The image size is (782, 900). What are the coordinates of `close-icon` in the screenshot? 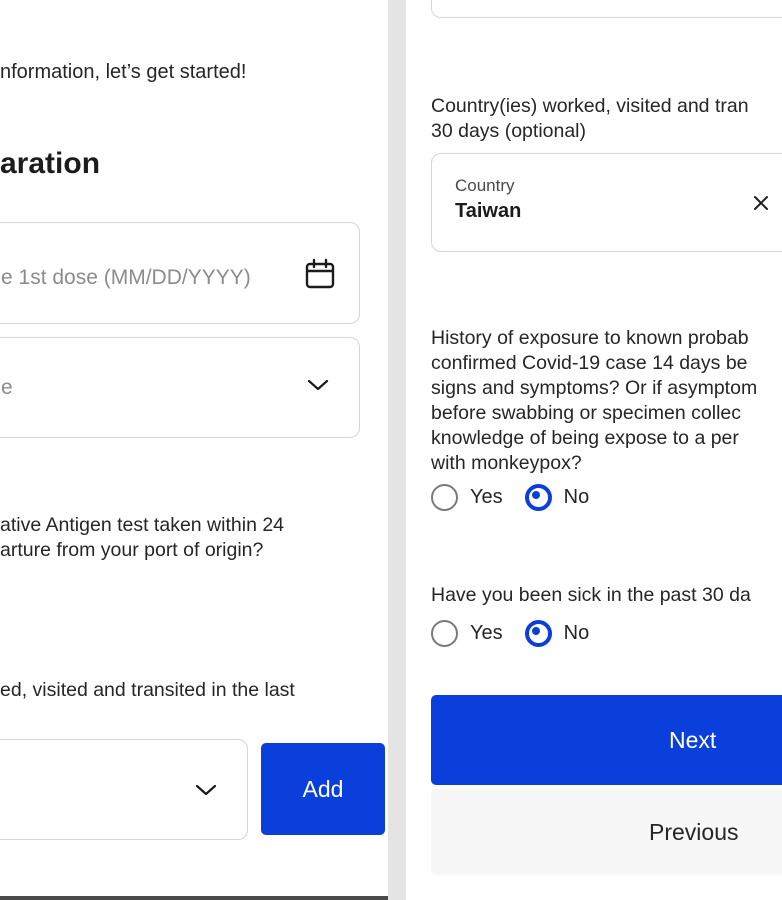 It's located at (761, 203).